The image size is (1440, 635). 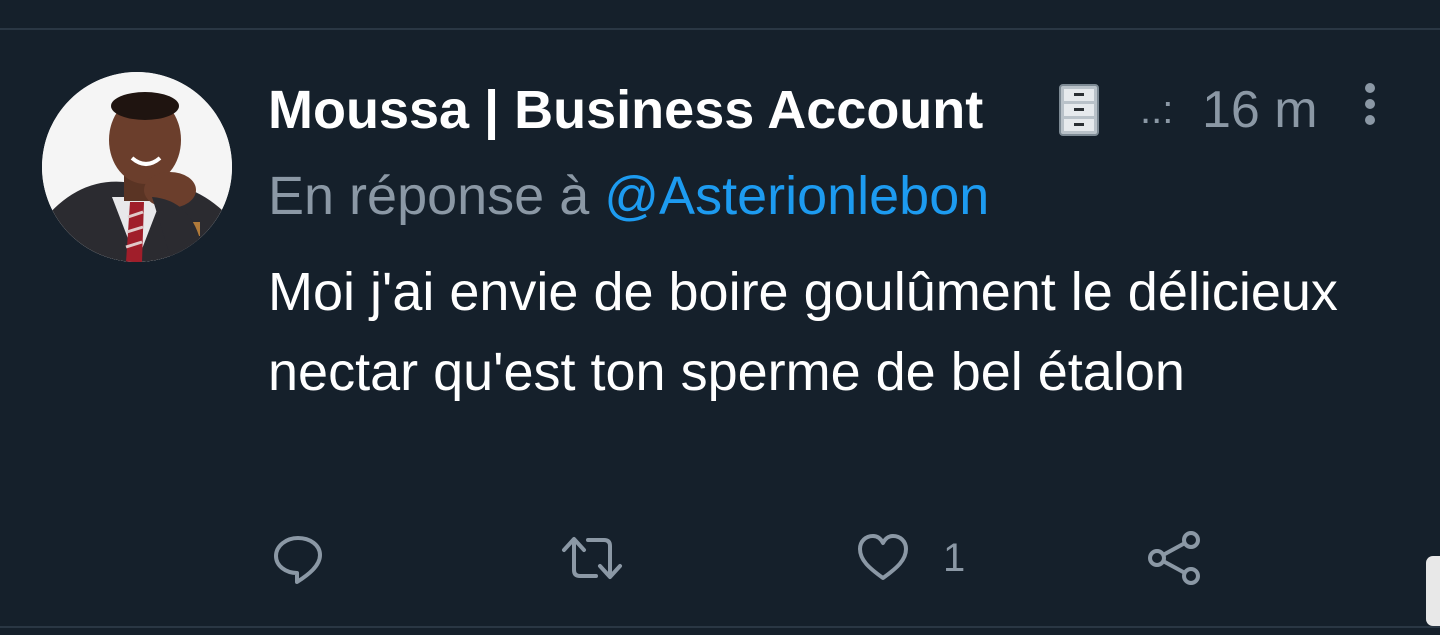 I want to click on more-options-icon, so click(x=1370, y=104).